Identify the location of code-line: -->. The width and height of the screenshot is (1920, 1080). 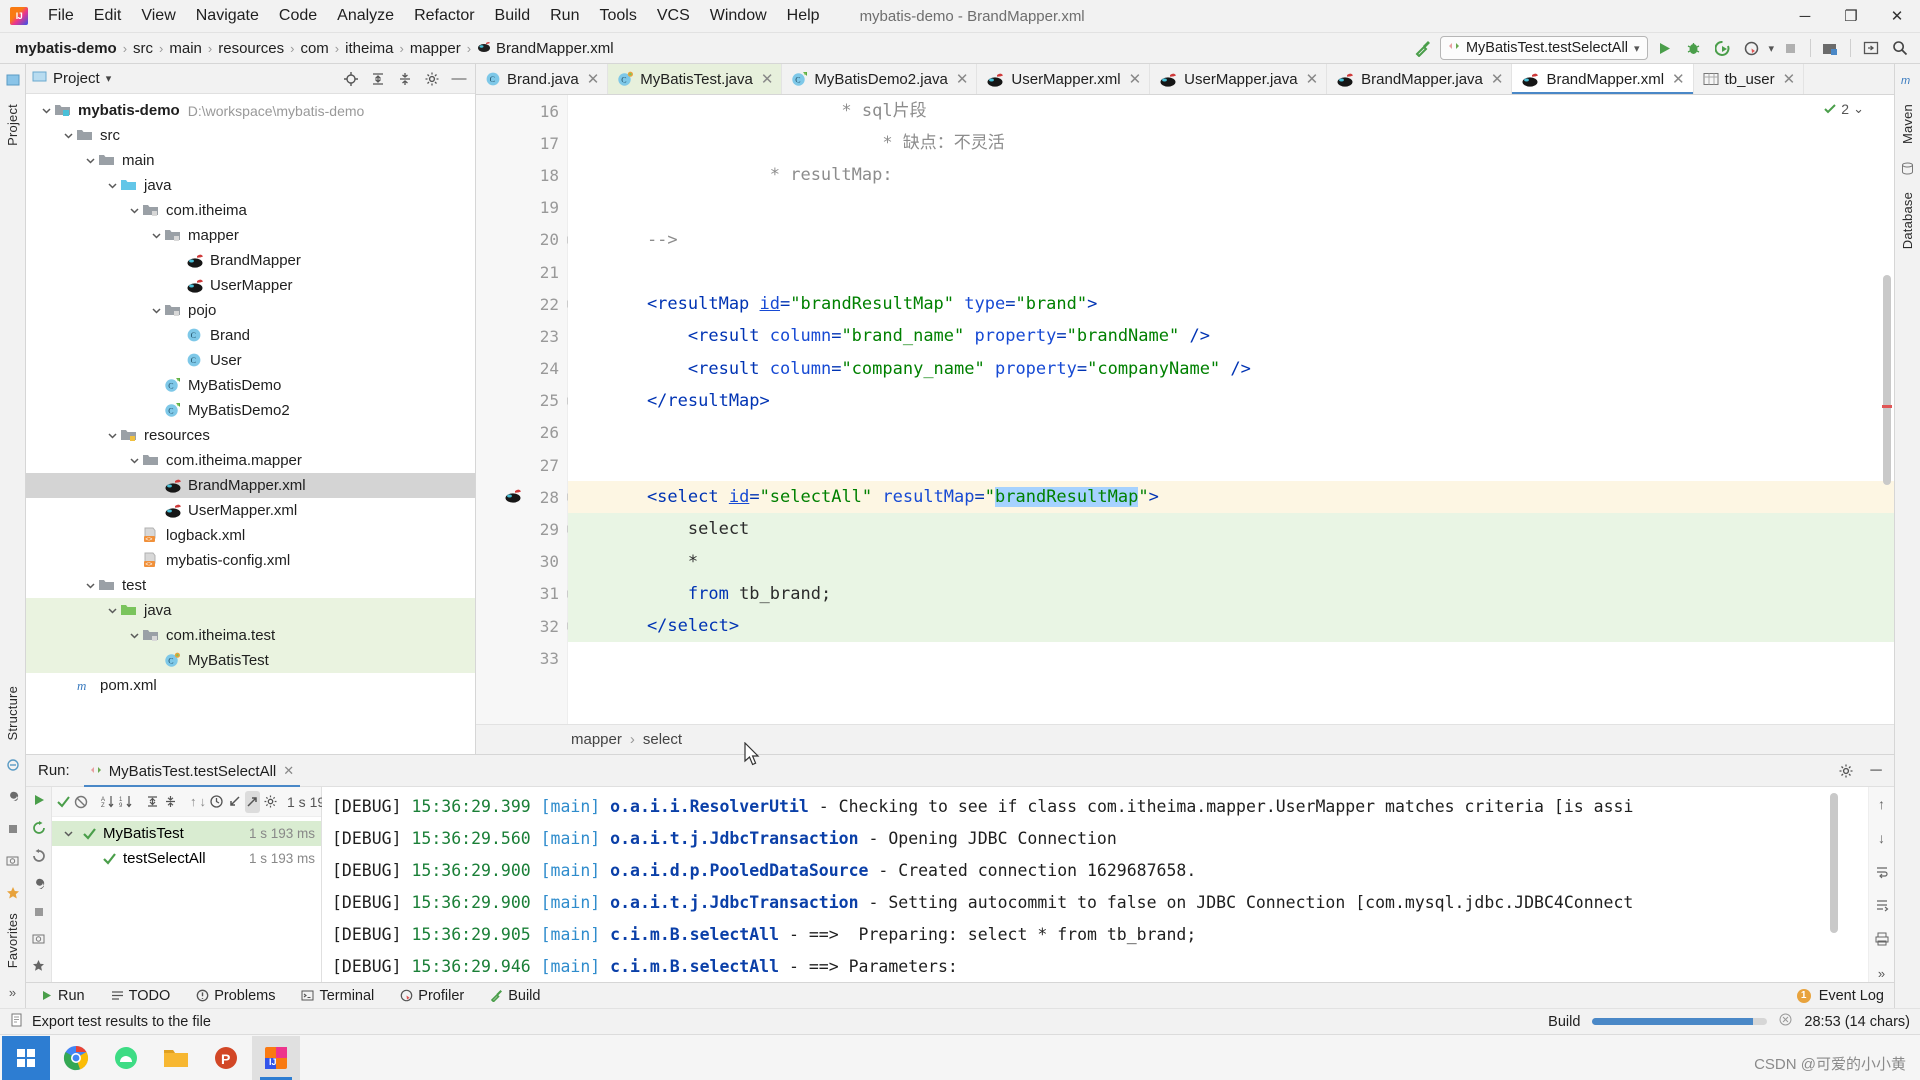
(1231, 240).